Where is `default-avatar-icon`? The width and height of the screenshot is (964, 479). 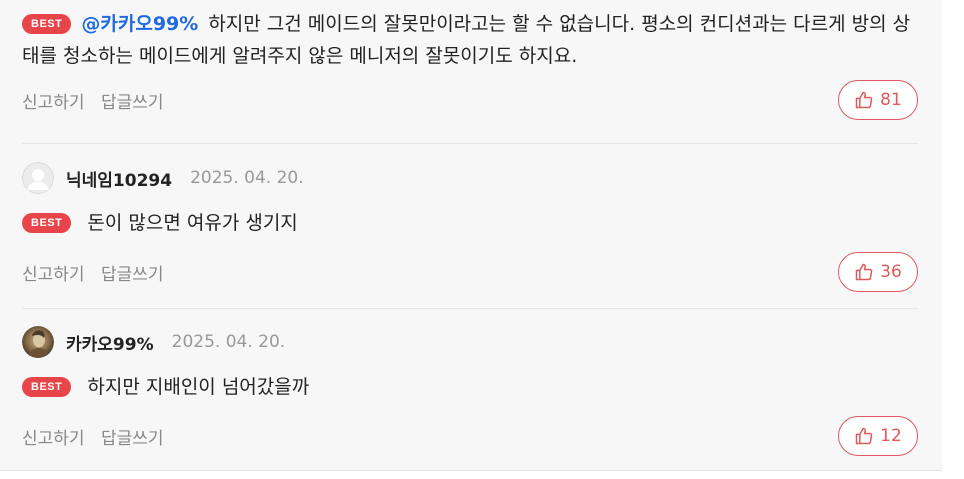
default-avatar-icon is located at coordinates (38, 178).